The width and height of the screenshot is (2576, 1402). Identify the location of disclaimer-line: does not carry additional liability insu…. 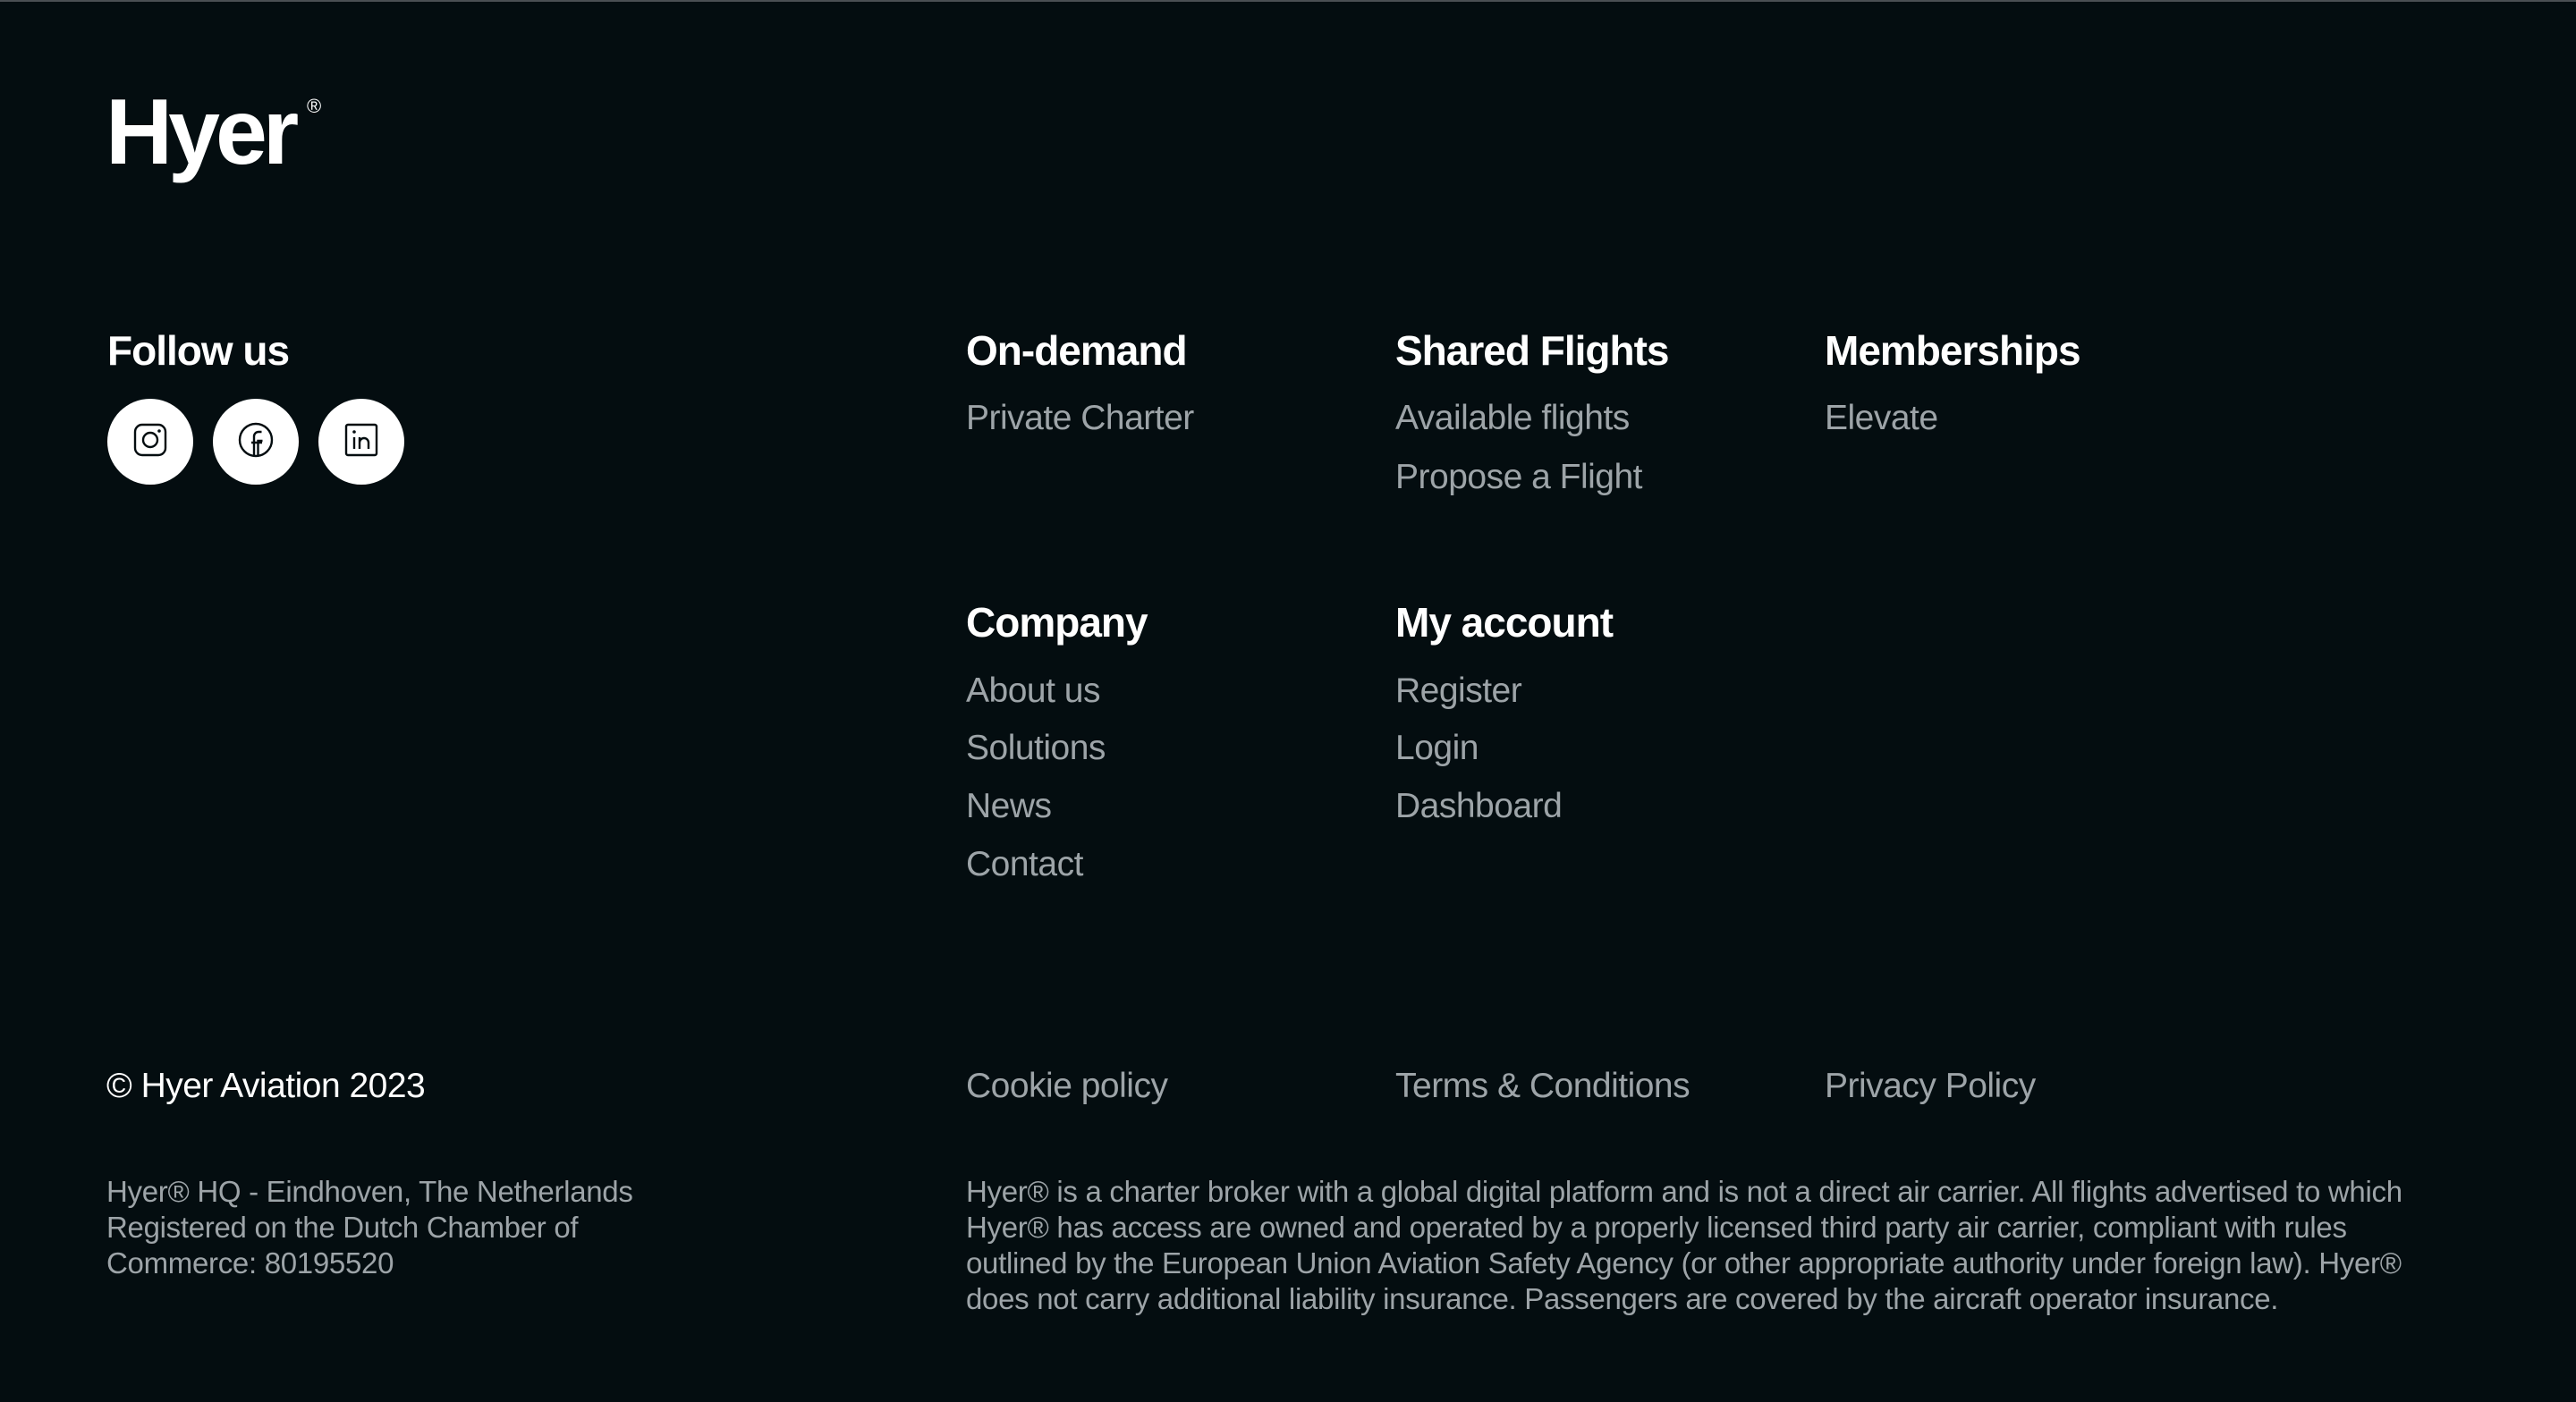
(1622, 1298).